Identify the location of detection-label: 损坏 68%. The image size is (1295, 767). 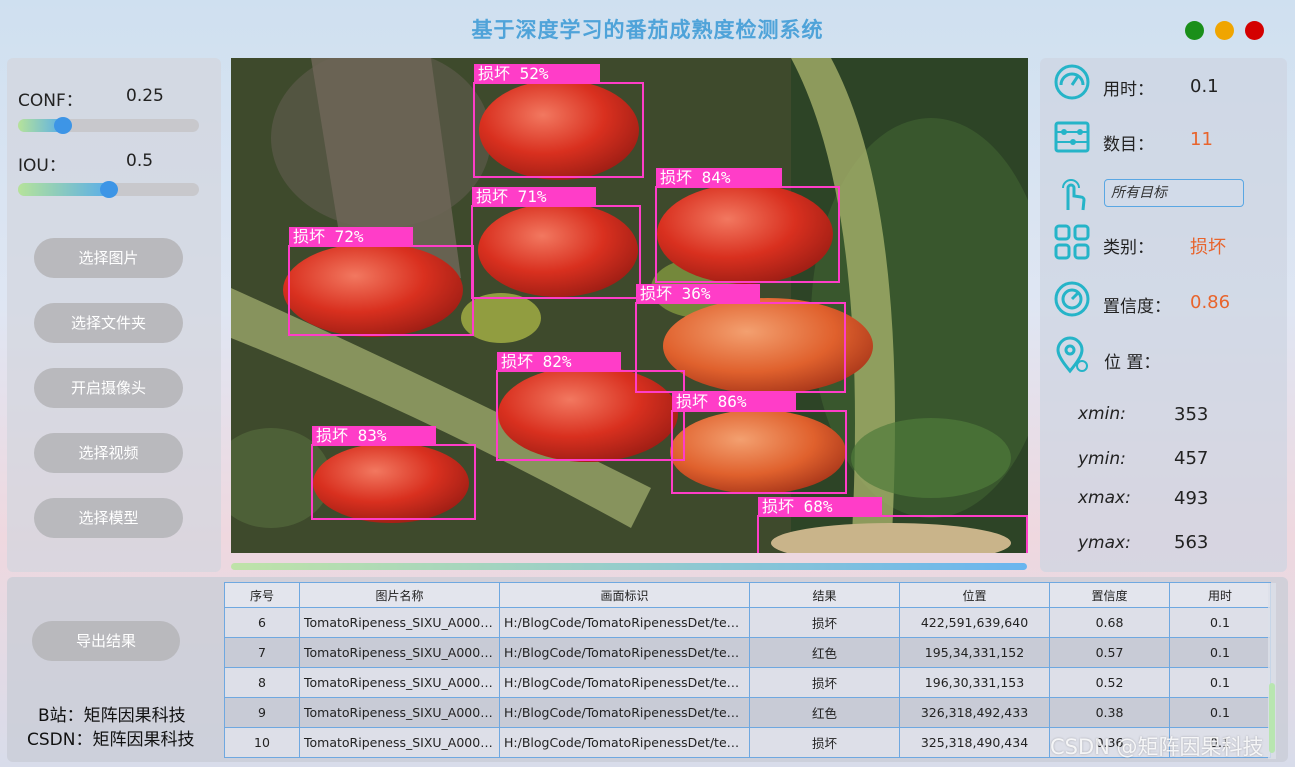
(797, 506).